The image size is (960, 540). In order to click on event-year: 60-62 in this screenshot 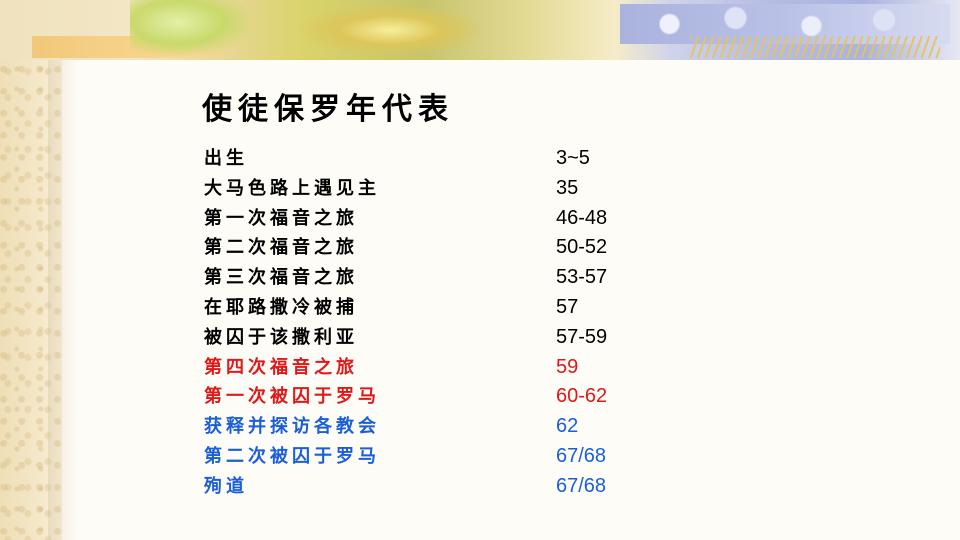, I will do `click(582, 396)`.